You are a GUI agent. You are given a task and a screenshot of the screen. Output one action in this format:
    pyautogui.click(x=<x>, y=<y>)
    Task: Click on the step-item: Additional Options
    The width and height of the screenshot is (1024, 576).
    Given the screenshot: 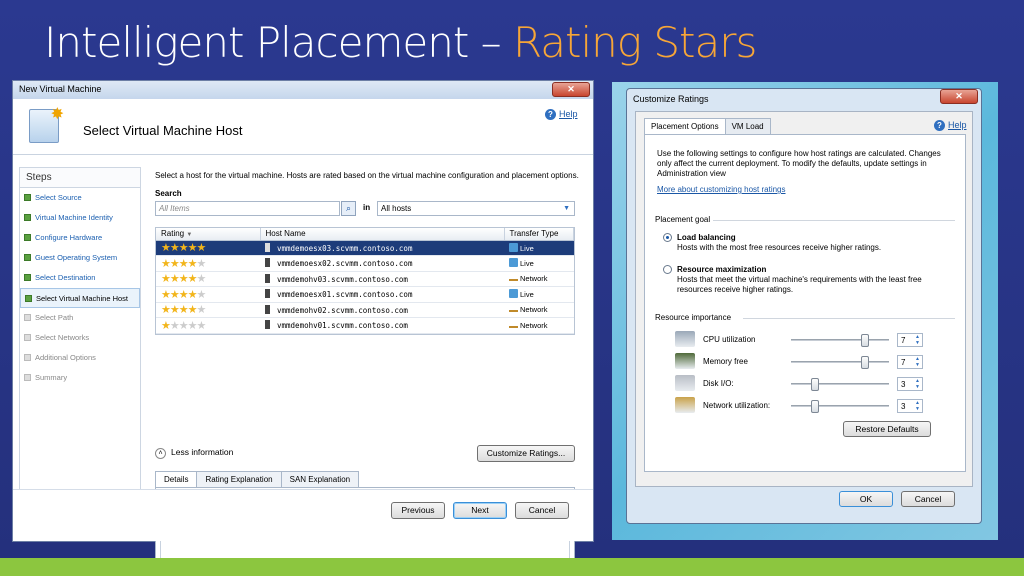 What is the action you would take?
    pyautogui.click(x=80, y=358)
    